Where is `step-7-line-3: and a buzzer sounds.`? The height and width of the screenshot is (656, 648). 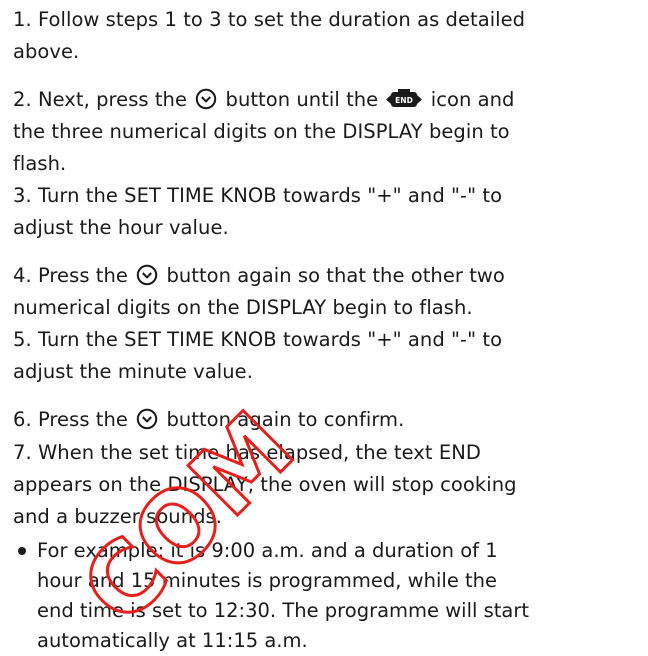
step-7-line-3: and a buzzer sounds. is located at coordinates (117, 516).